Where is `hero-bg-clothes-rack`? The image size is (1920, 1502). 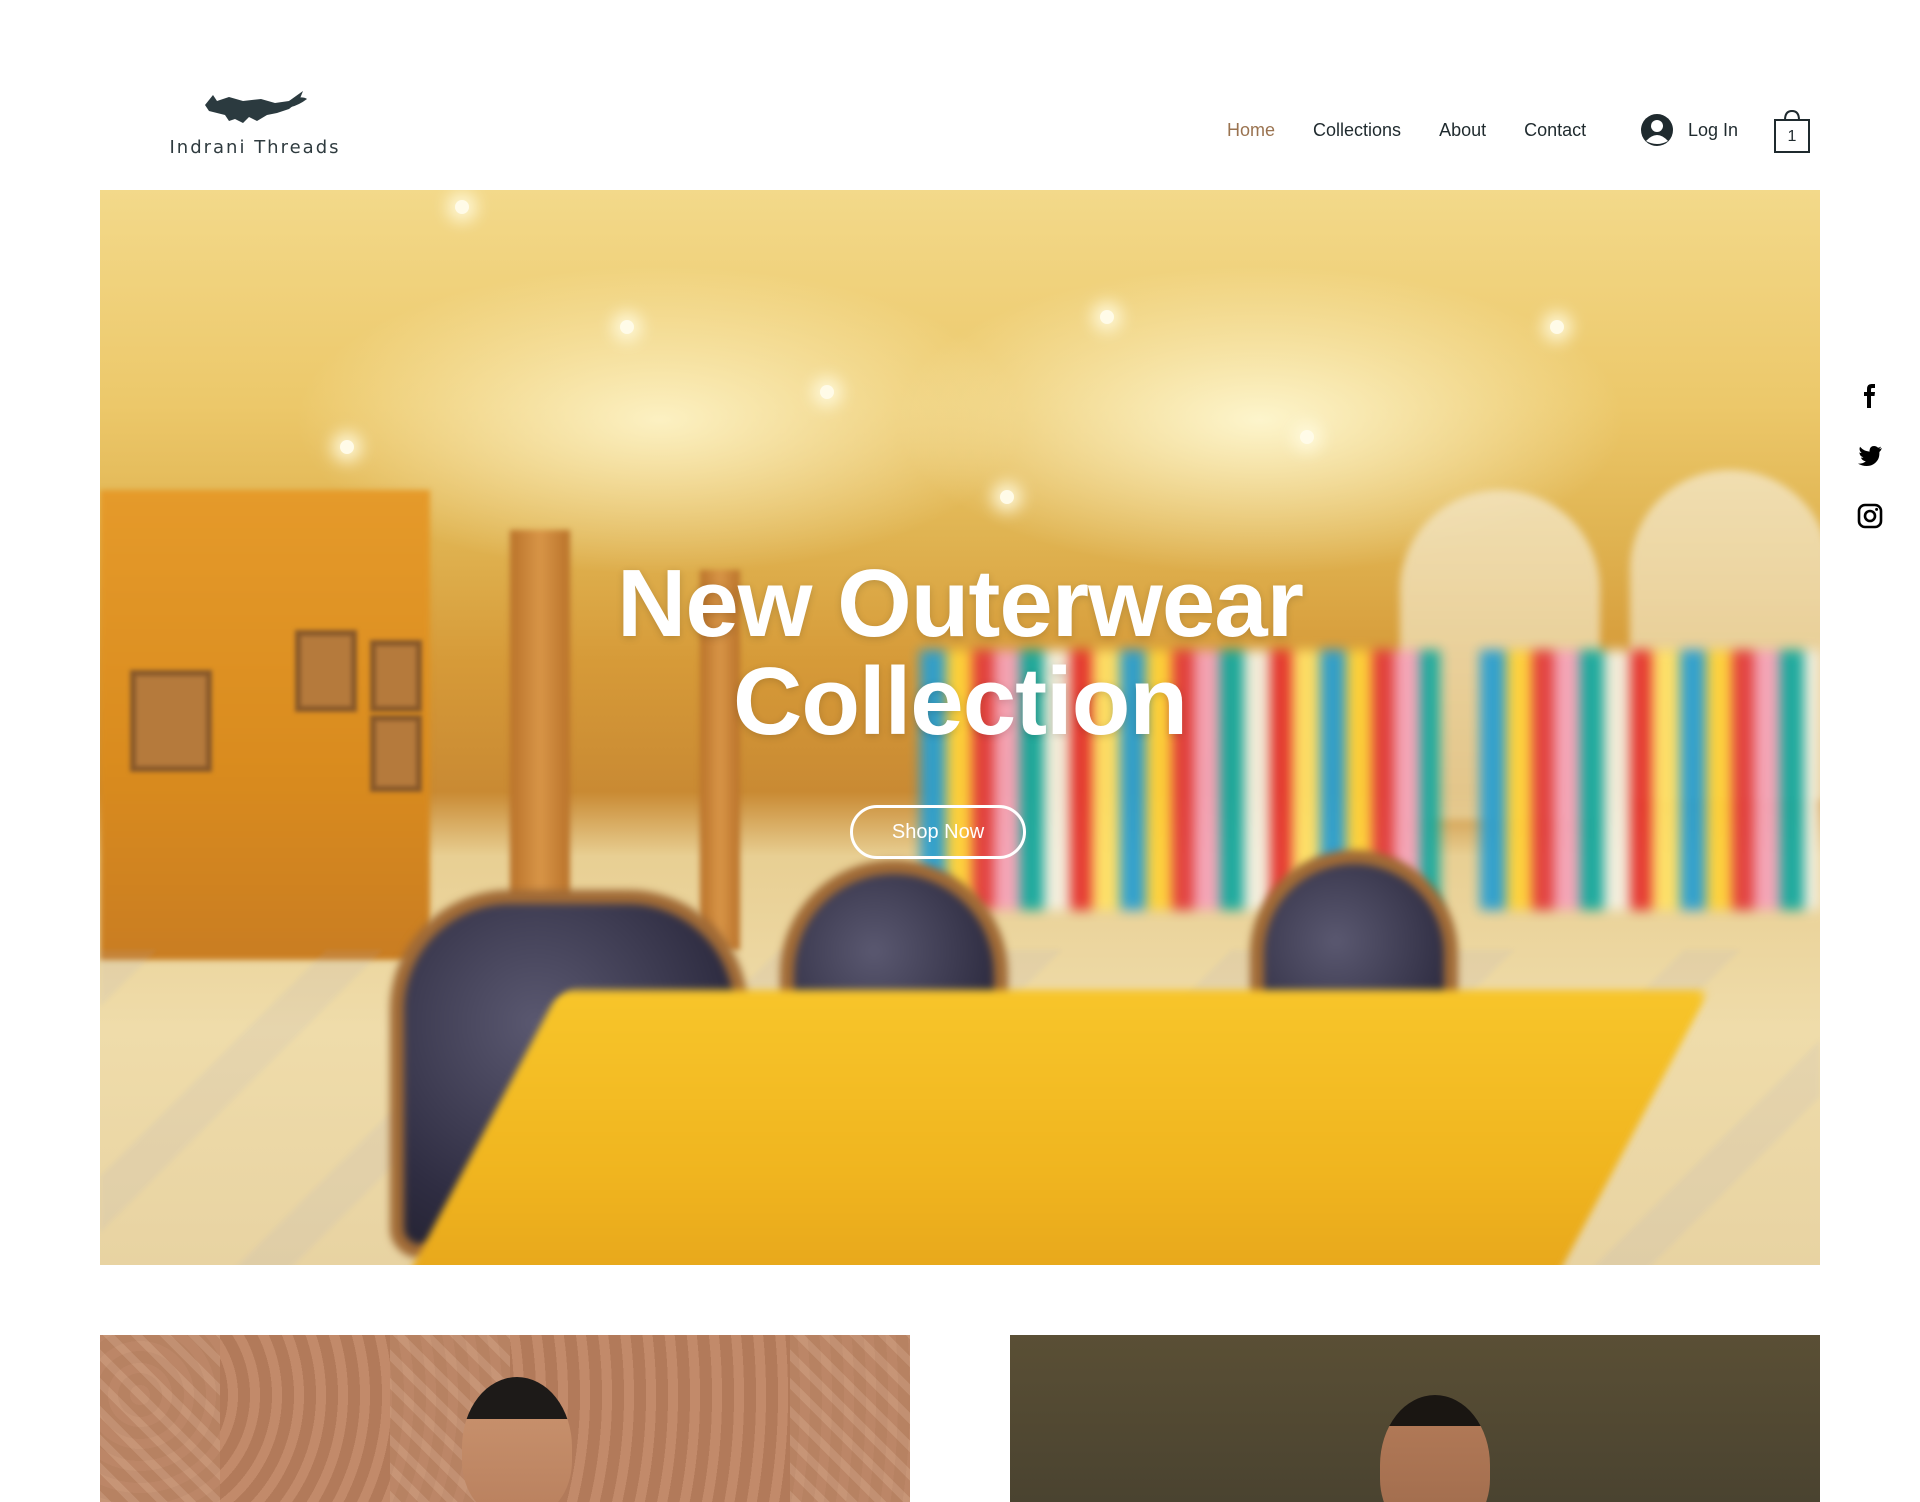
hero-bg-clothes-rack is located at coordinates (1650, 780).